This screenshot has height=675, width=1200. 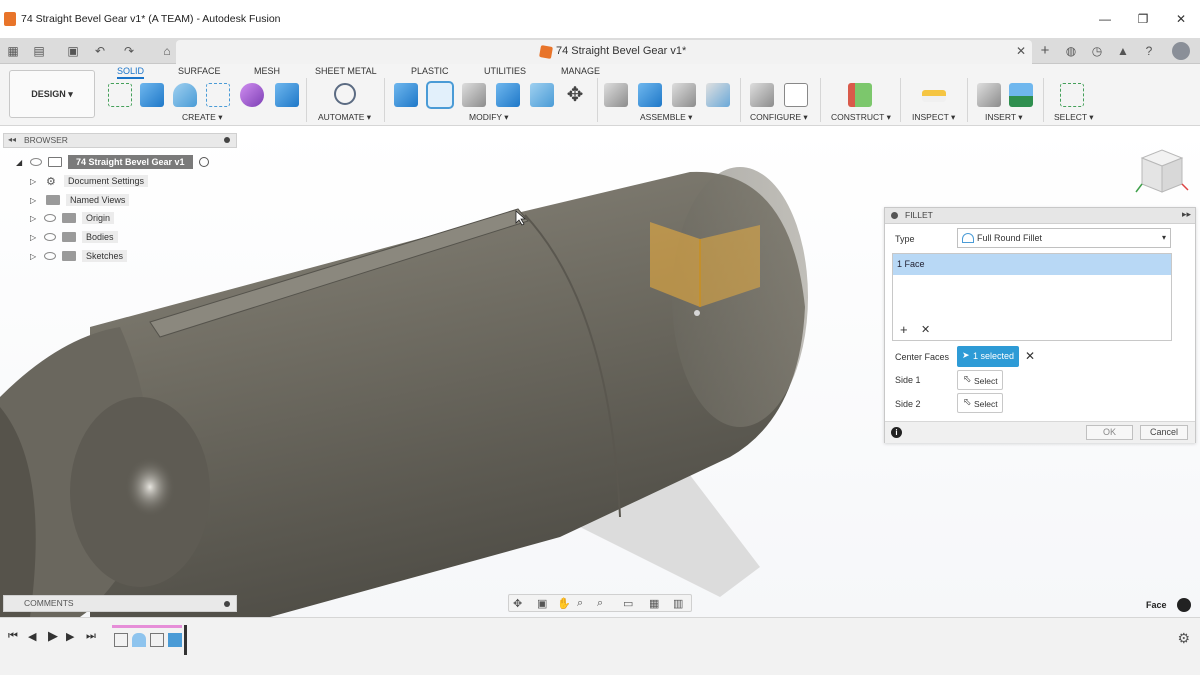 What do you see at coordinates (542, 95) in the screenshot?
I see `combine-icon` at bounding box center [542, 95].